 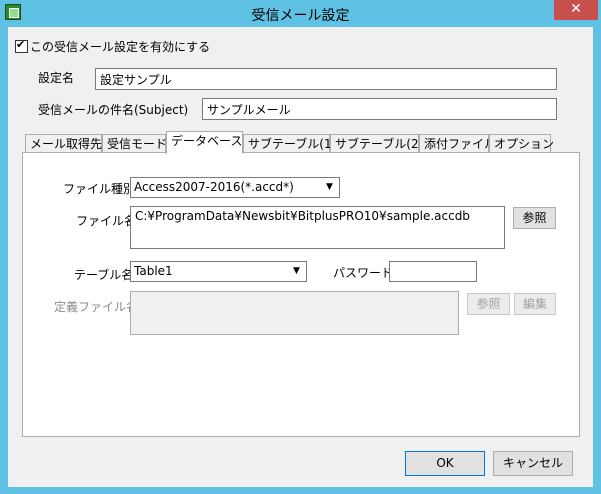 What do you see at coordinates (326, 79) in the screenshot?
I see `setting-name-input: 設定サンプル` at bounding box center [326, 79].